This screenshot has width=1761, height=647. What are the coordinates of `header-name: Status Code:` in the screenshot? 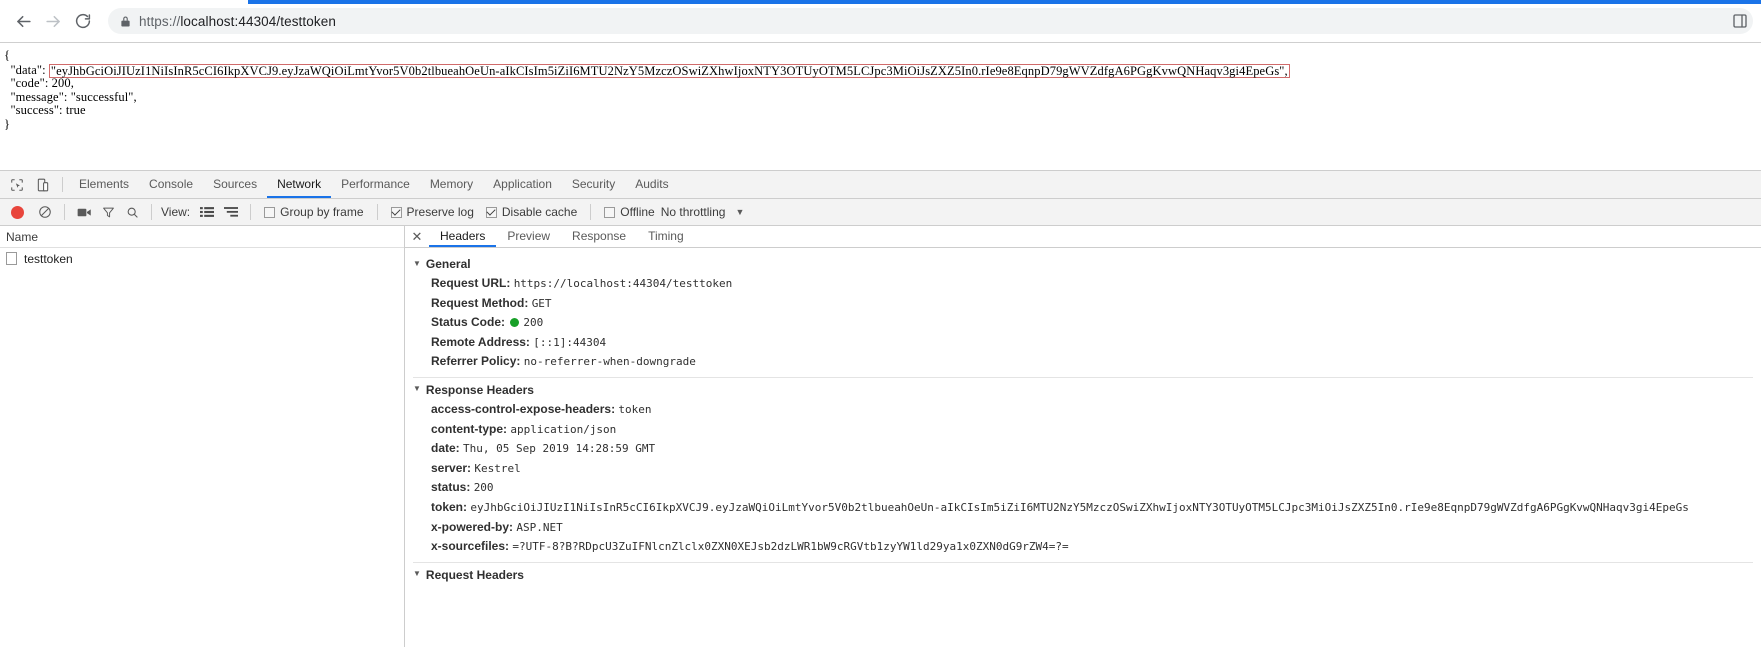 It's located at (468, 322).